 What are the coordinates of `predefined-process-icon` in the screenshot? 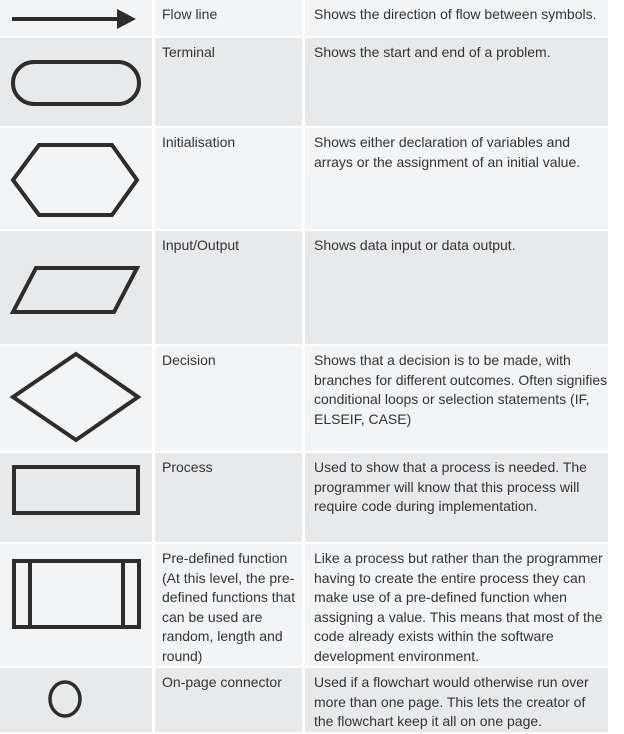 It's located at (76, 594).